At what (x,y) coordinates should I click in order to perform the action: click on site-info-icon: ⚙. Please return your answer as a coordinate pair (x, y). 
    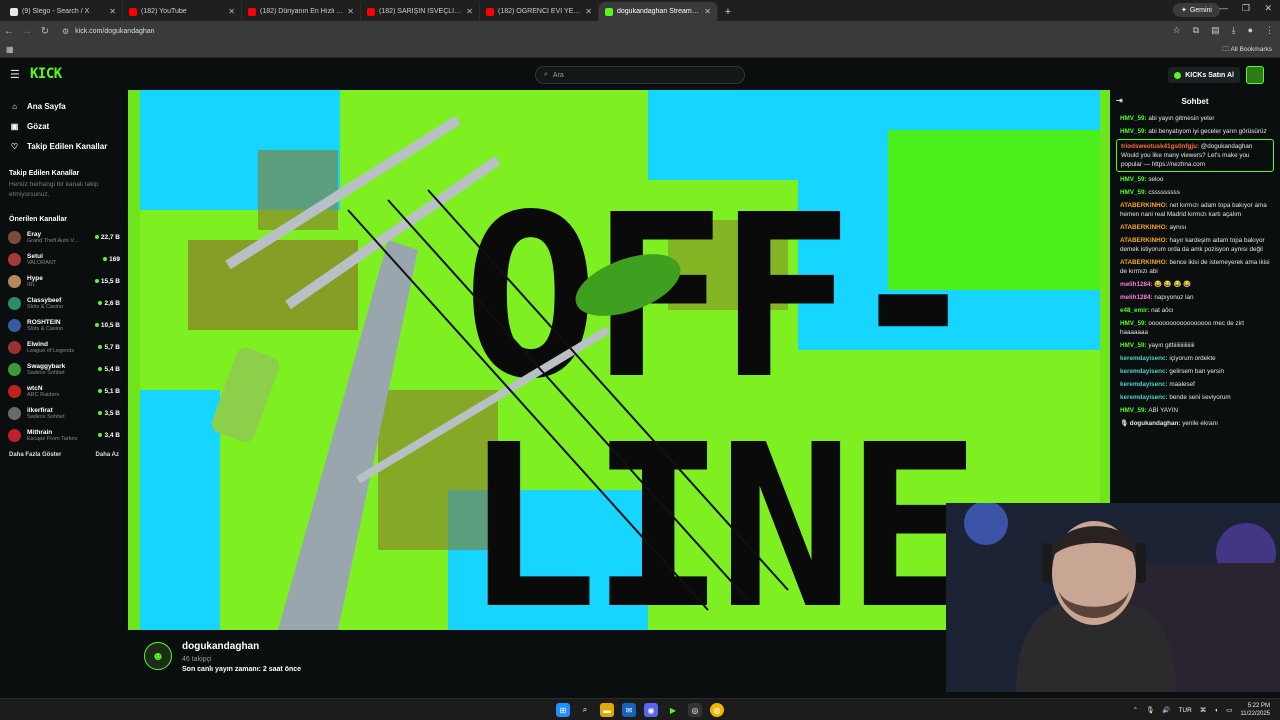
    Looking at the image, I should click on (65, 31).